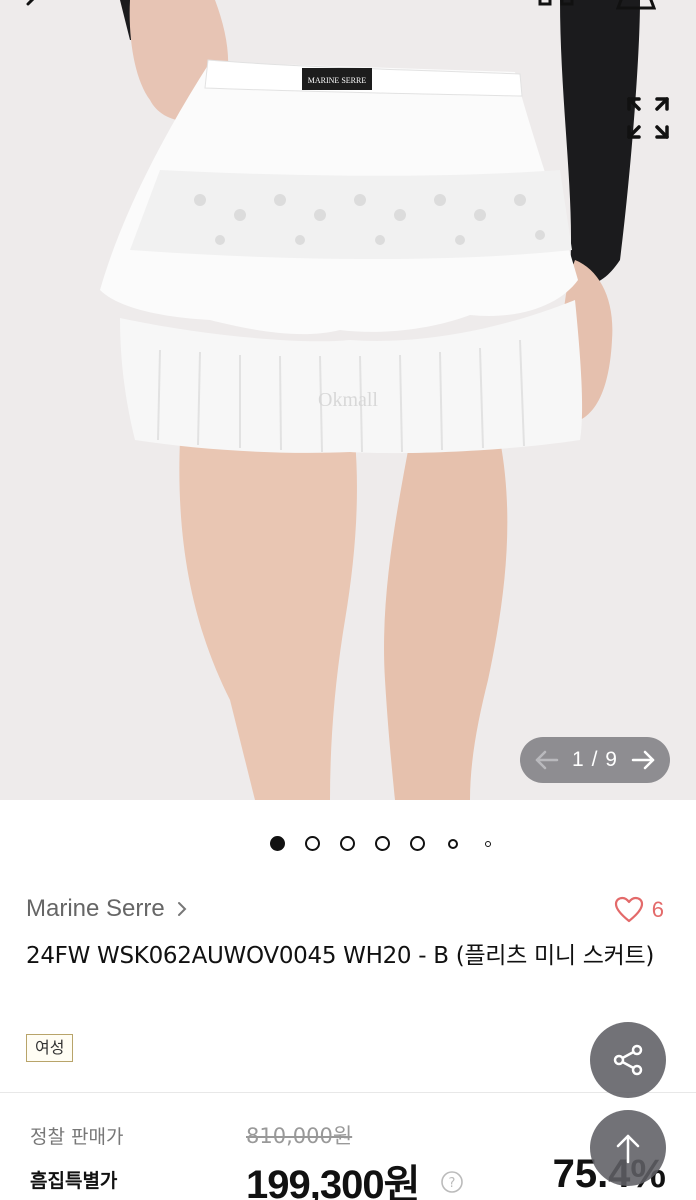 The image size is (696, 1200). I want to click on watermark: Okmall, so click(348, 400).